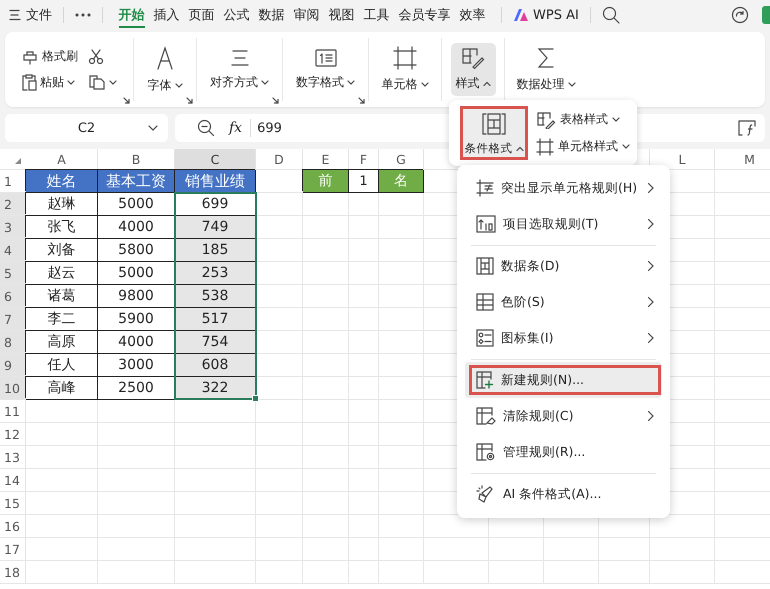  What do you see at coordinates (13, 296) in the screenshot?
I see `row-header: 6` at bounding box center [13, 296].